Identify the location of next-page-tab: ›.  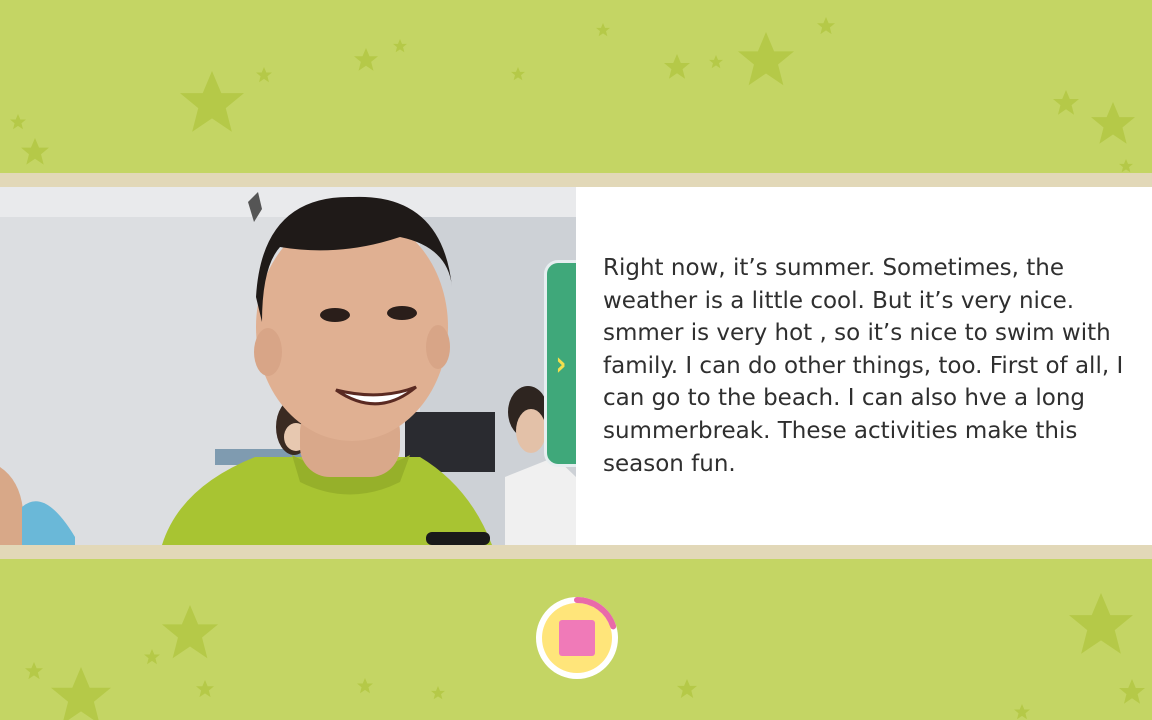
(560, 363).